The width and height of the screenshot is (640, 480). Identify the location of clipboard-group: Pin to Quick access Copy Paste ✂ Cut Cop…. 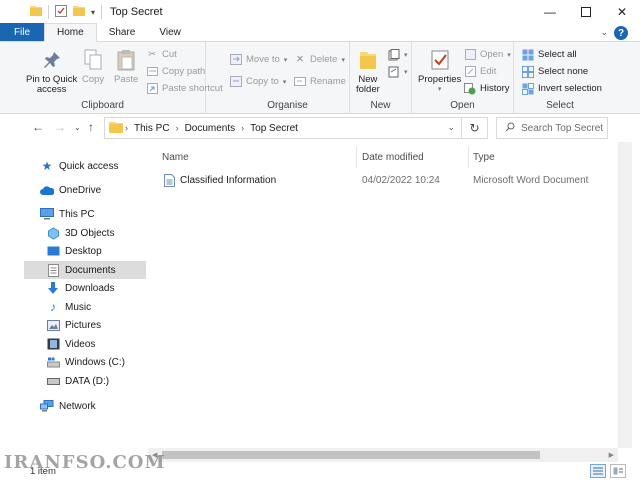
(111, 78).